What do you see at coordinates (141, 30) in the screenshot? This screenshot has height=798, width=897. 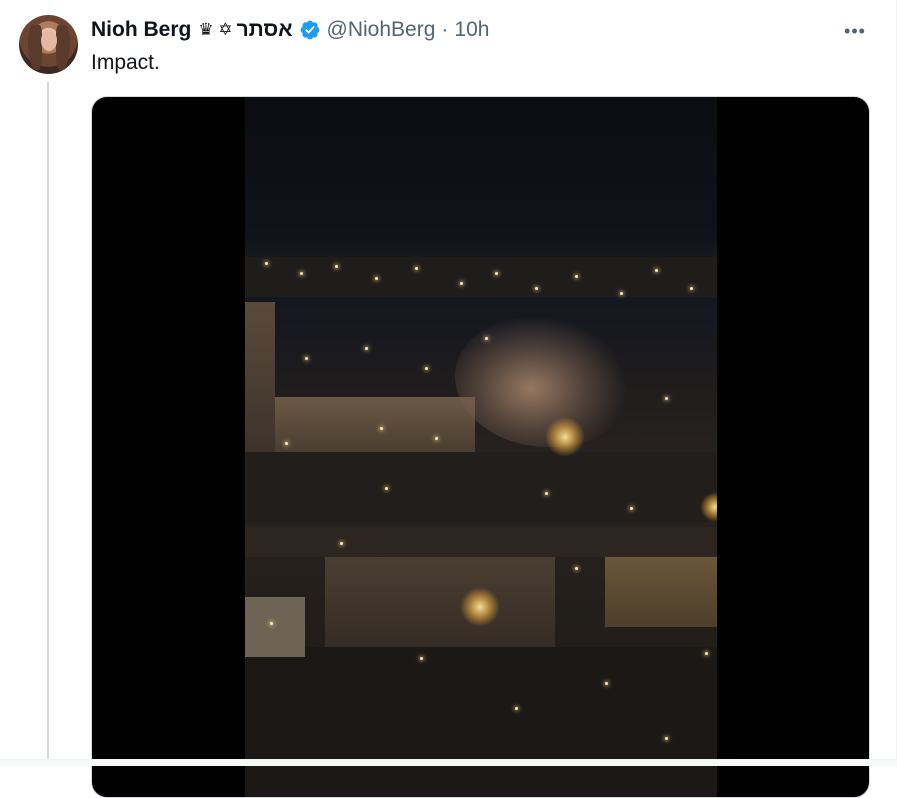 I see `display-name: Nioh Berg` at bounding box center [141, 30].